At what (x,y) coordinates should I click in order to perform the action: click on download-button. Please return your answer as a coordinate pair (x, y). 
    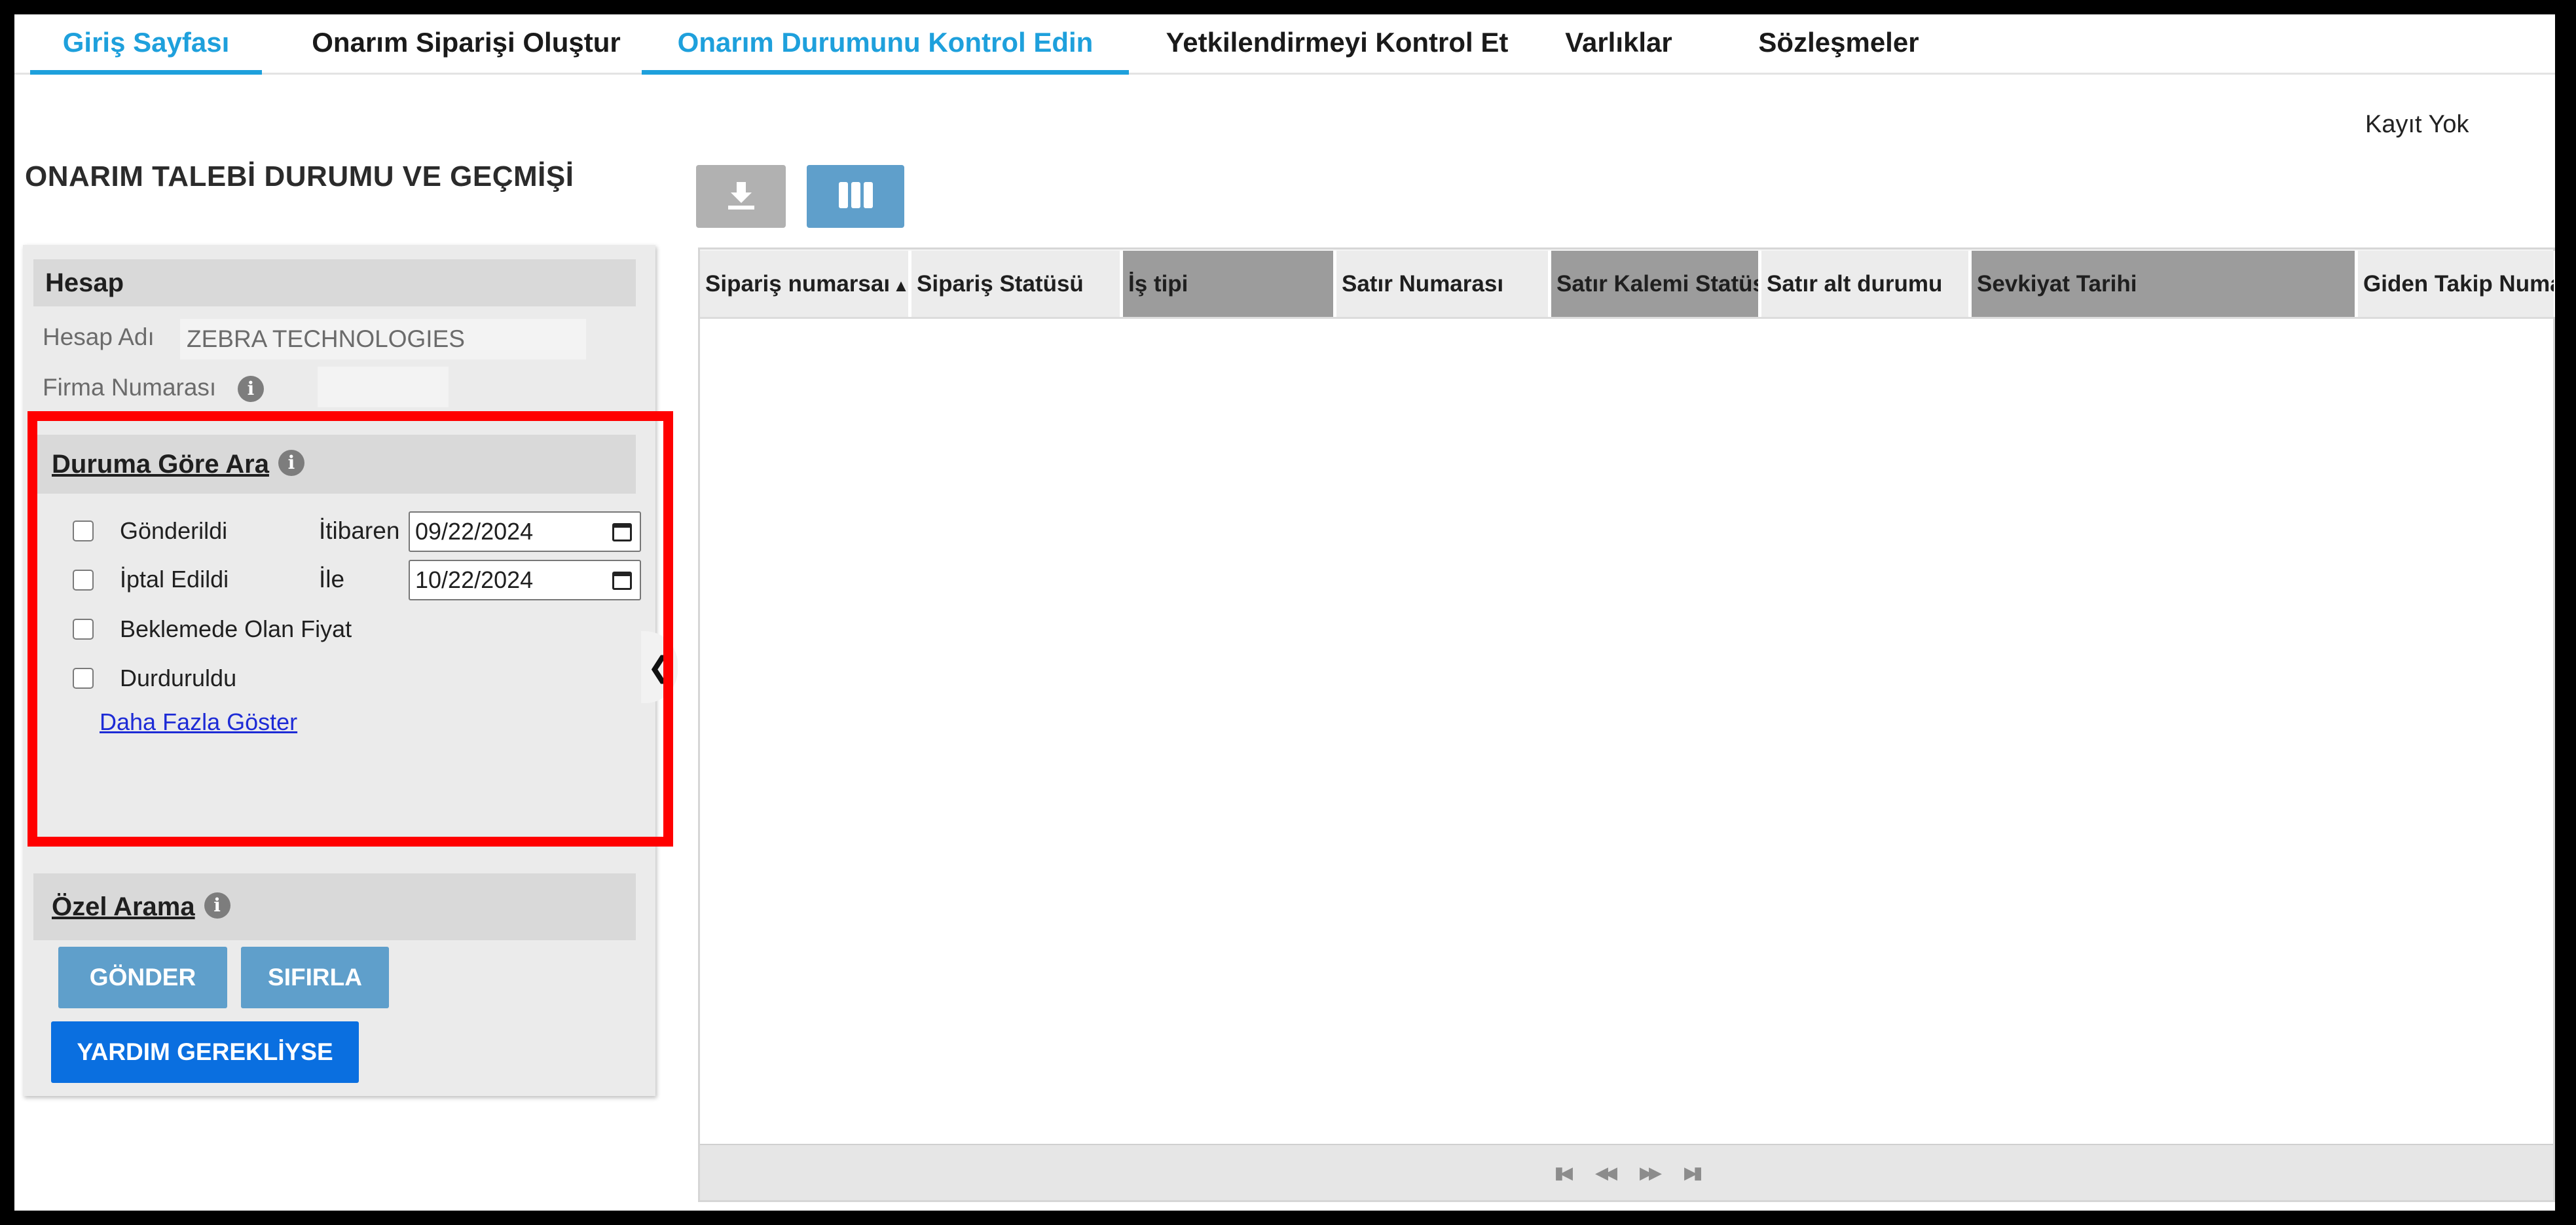
    Looking at the image, I should click on (741, 196).